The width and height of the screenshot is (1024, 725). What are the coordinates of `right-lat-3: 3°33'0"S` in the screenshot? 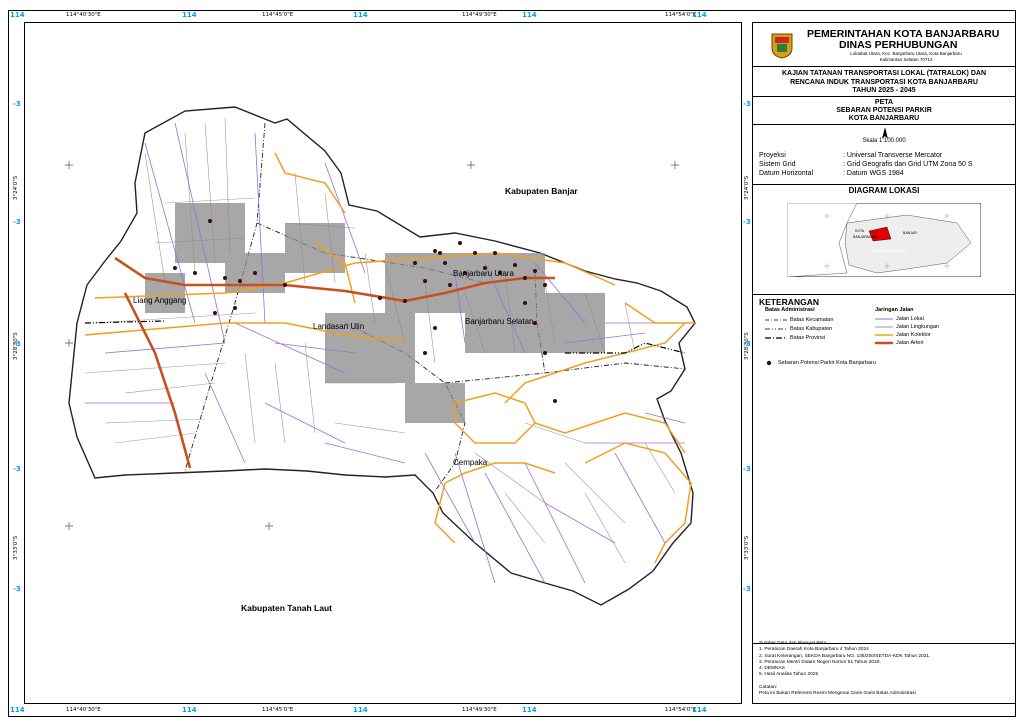 It's located at (747, 547).